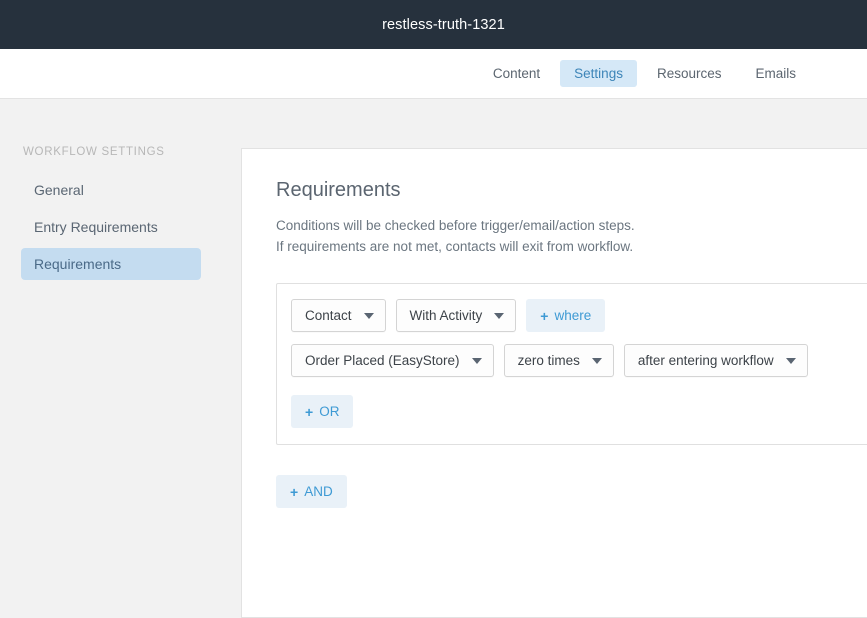 Image resolution: width=867 pixels, height=618 pixels. What do you see at coordinates (329, 411) in the screenshot?
I see `add-or-label: OR` at bounding box center [329, 411].